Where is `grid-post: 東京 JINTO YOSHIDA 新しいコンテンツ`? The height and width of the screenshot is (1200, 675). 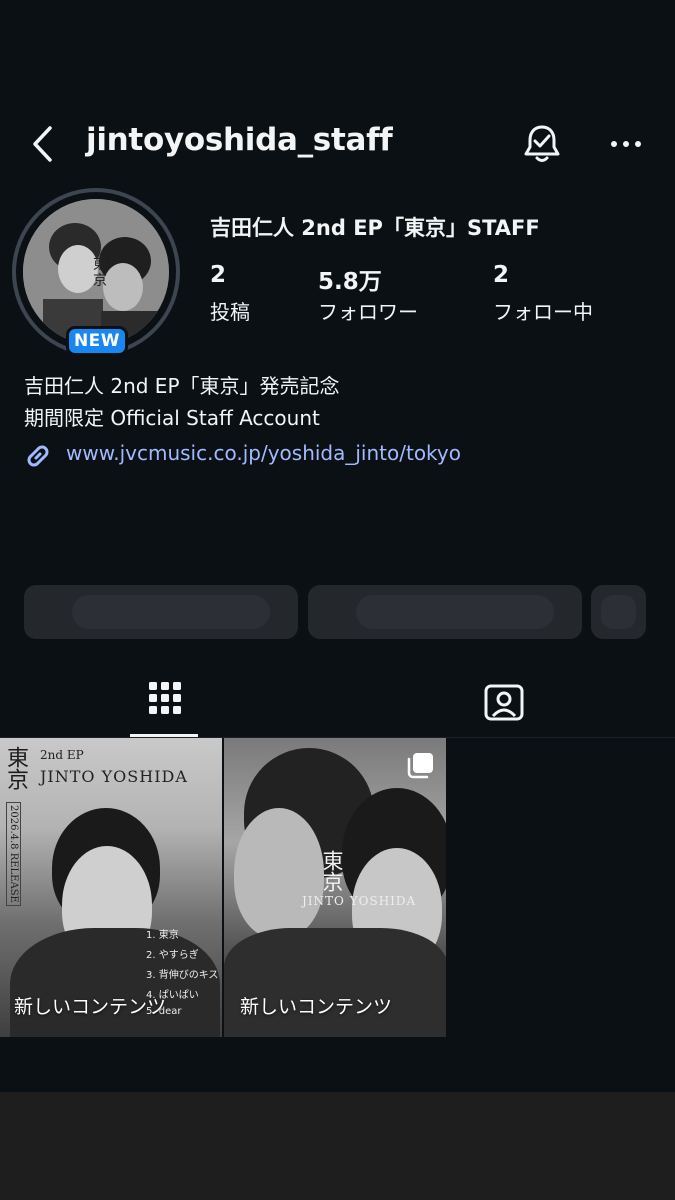
grid-post: 東京 JINTO YOSHIDA 新しいコンテンツ is located at coordinates (335, 887).